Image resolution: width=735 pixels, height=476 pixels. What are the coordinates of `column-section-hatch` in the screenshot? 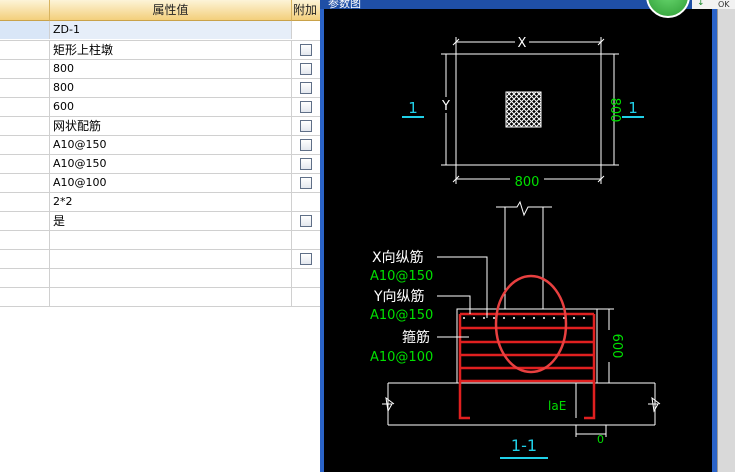 It's located at (523, 109).